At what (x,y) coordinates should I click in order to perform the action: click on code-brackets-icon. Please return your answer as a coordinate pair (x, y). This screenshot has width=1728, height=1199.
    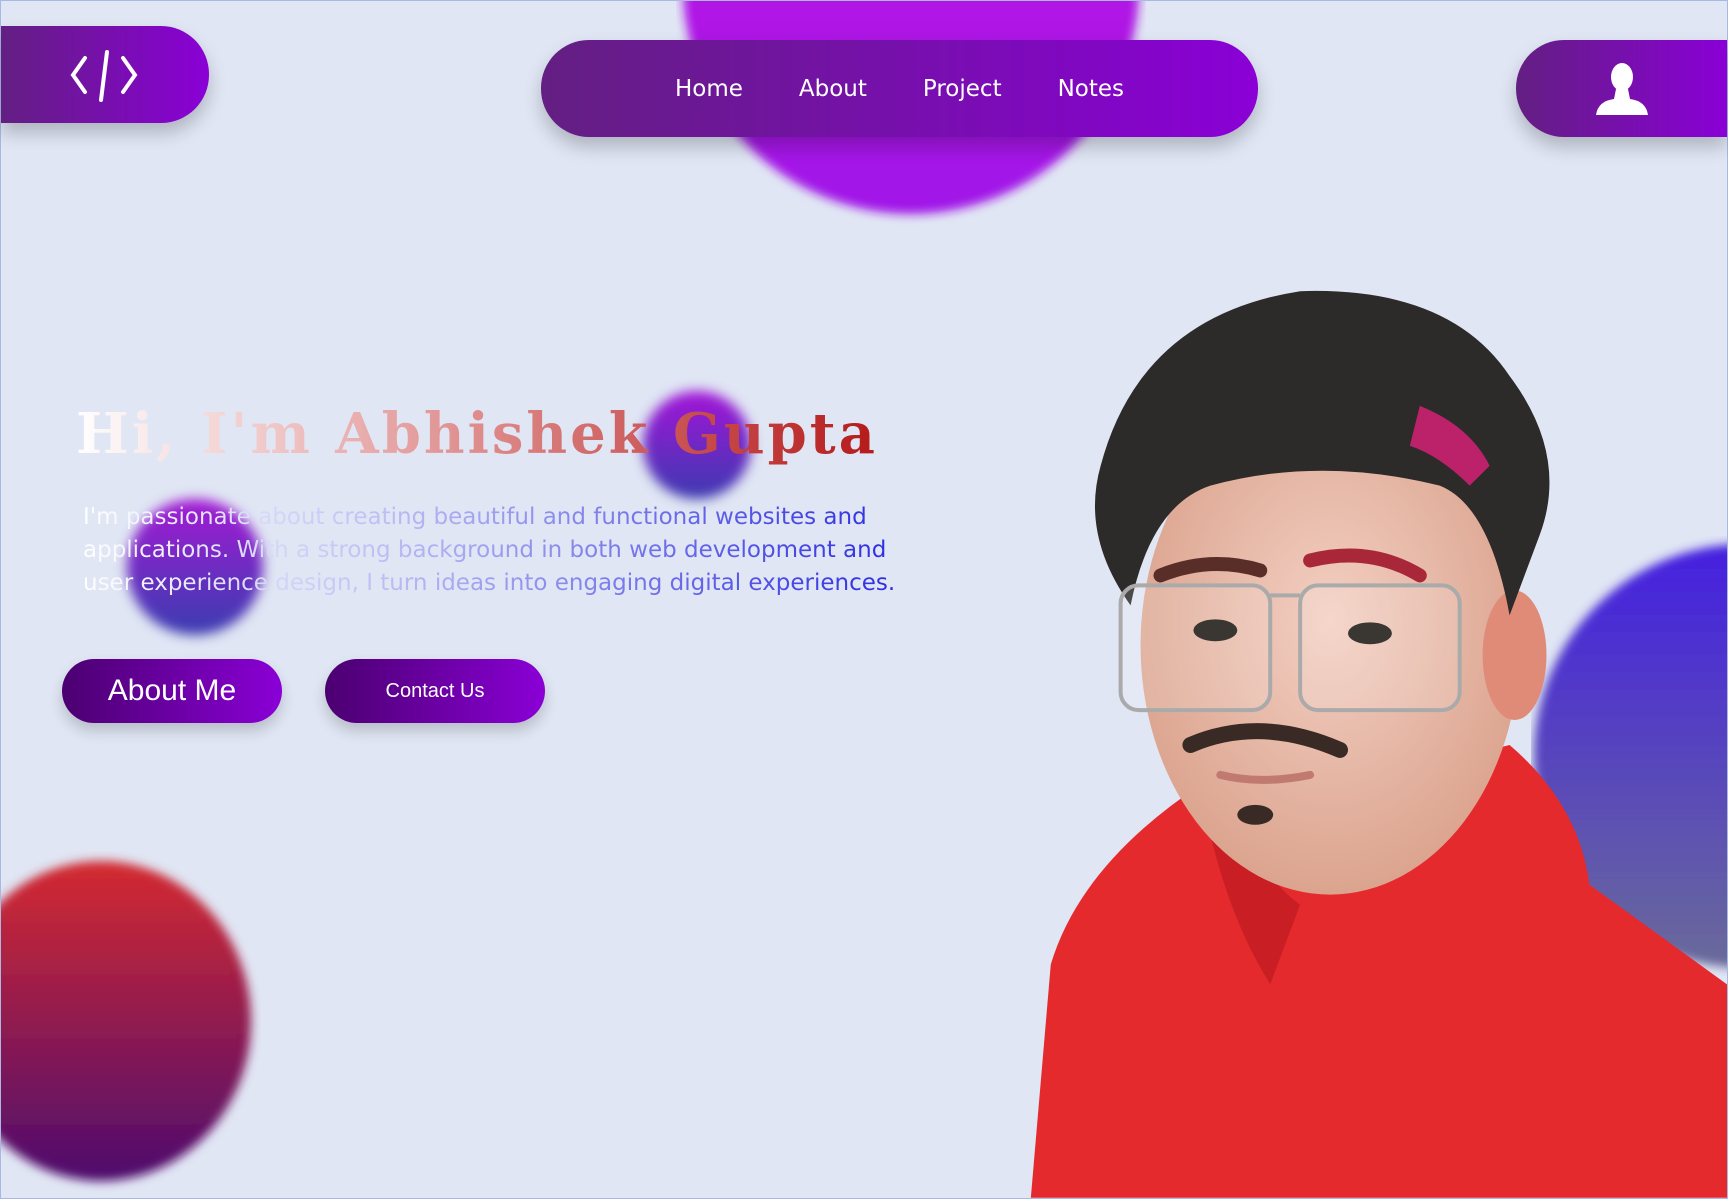
    Looking at the image, I should click on (104, 75).